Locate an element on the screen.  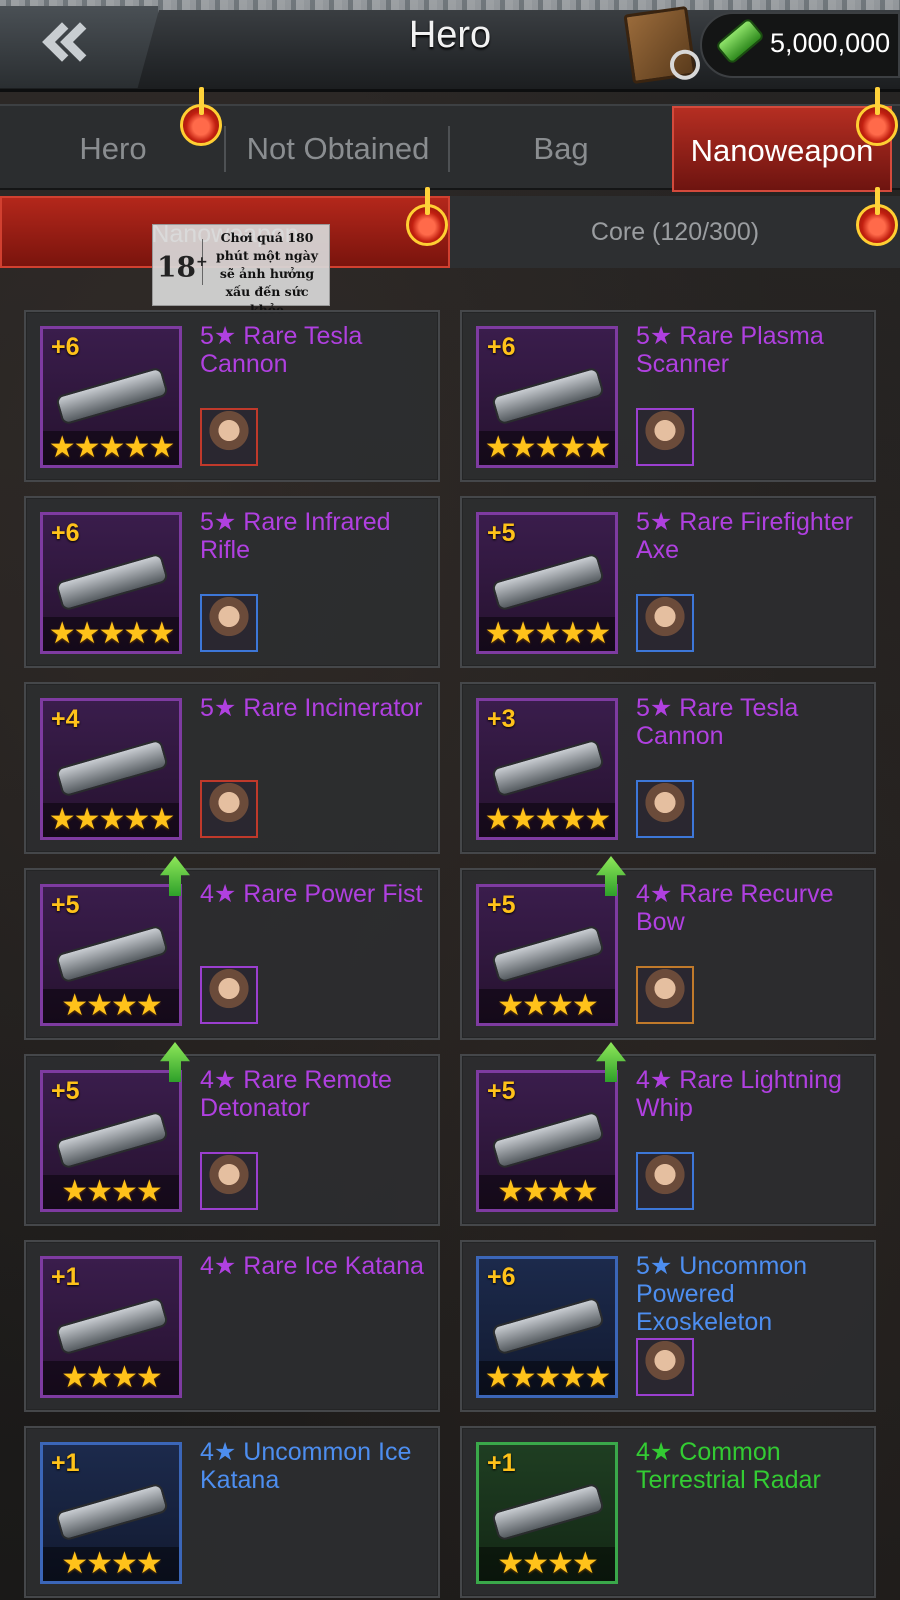
main-tabs: Hero Not Obtained Bag Nanoweapon is located at coordinates (450, 148).